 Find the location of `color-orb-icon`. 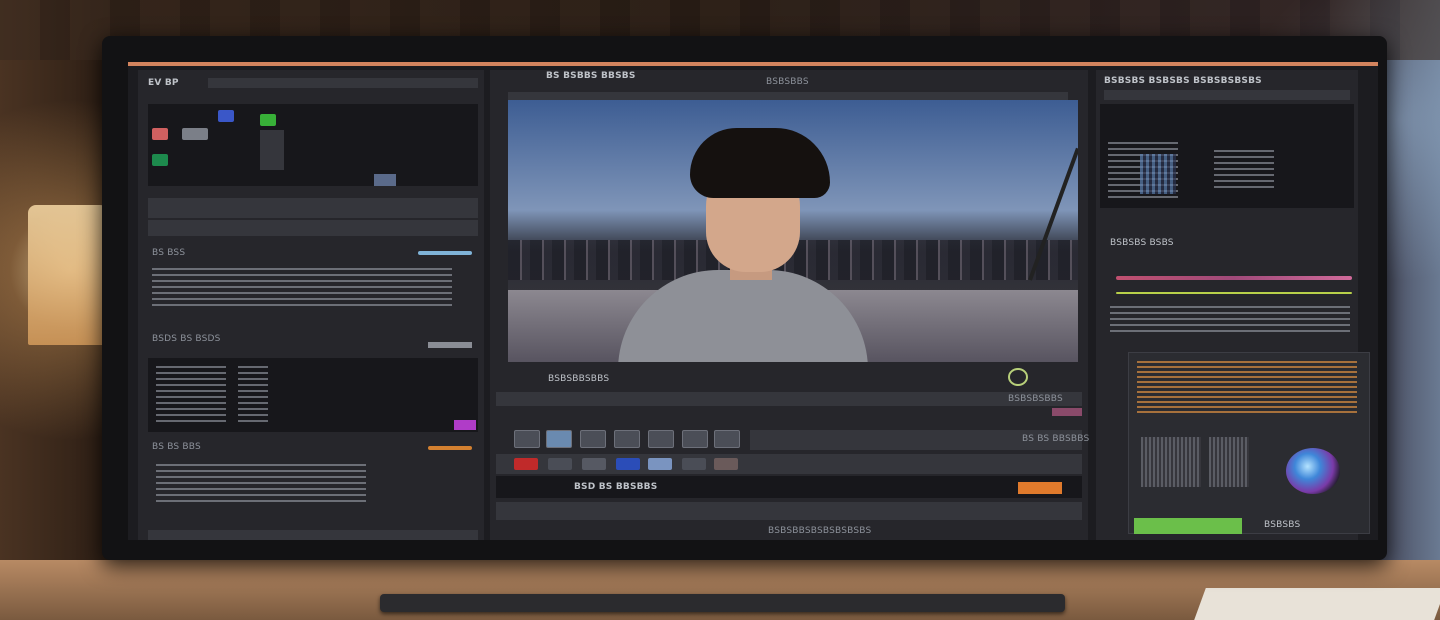

color-orb-icon is located at coordinates (1313, 471).